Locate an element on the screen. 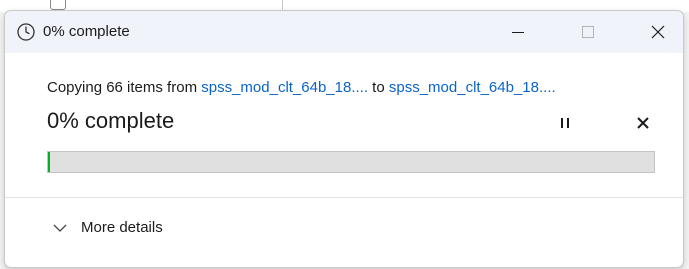 This screenshot has height=269, width=689. window-title: 0% complete is located at coordinates (86, 31).